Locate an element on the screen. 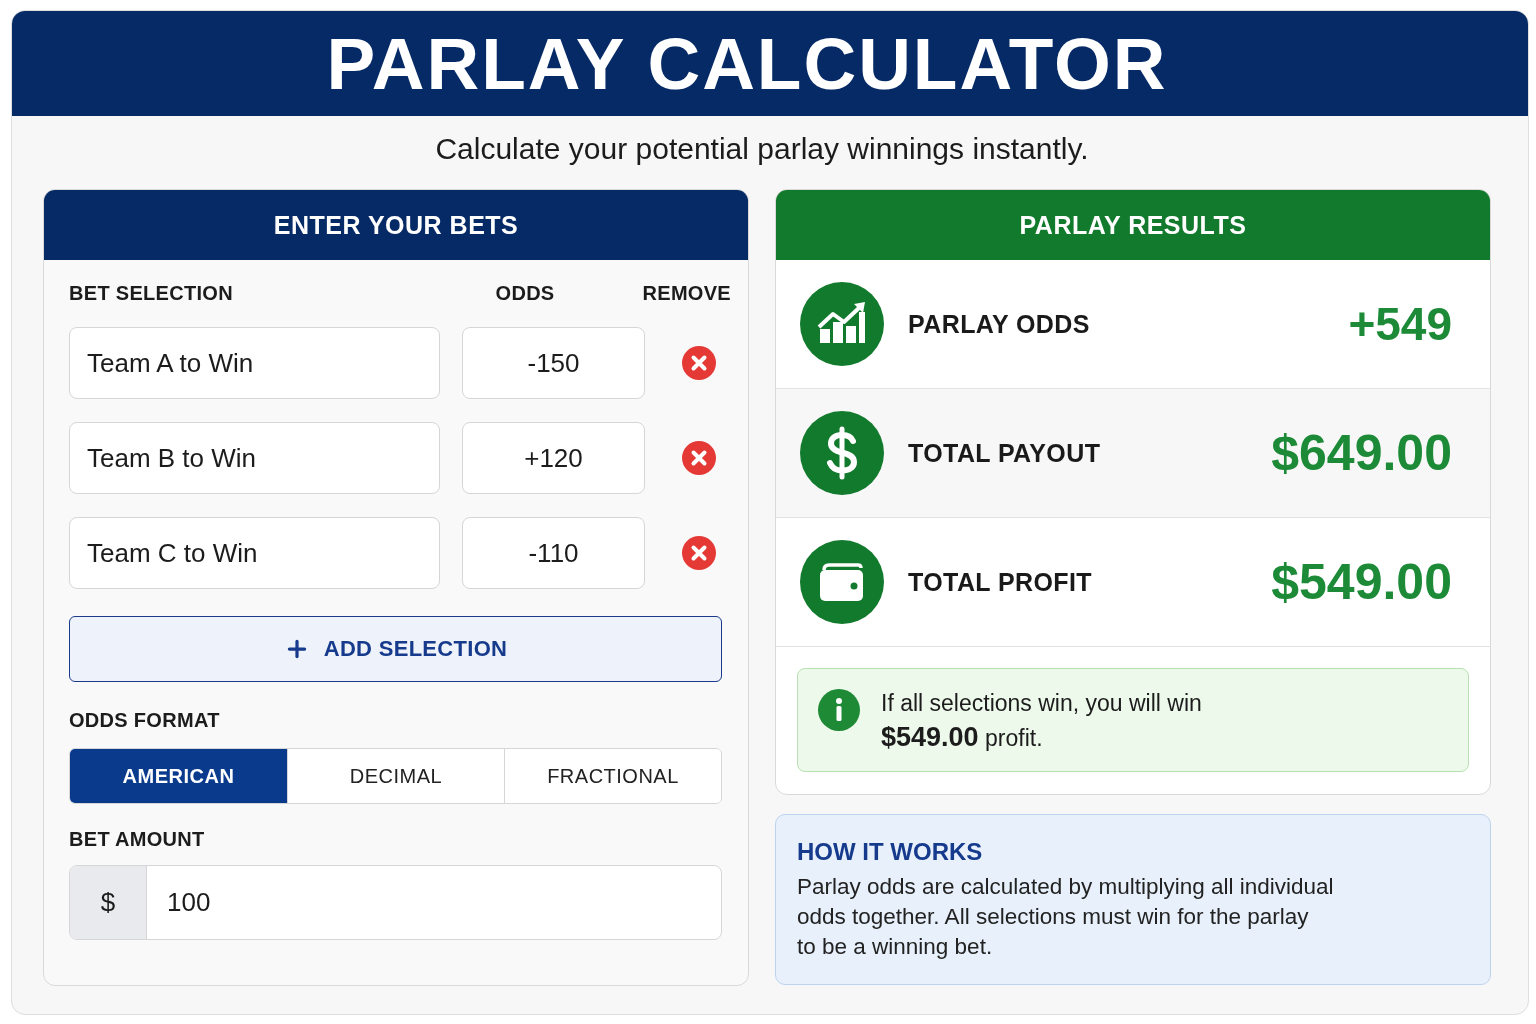  add-selection-button: ADD SELECTION is located at coordinates (395, 649).